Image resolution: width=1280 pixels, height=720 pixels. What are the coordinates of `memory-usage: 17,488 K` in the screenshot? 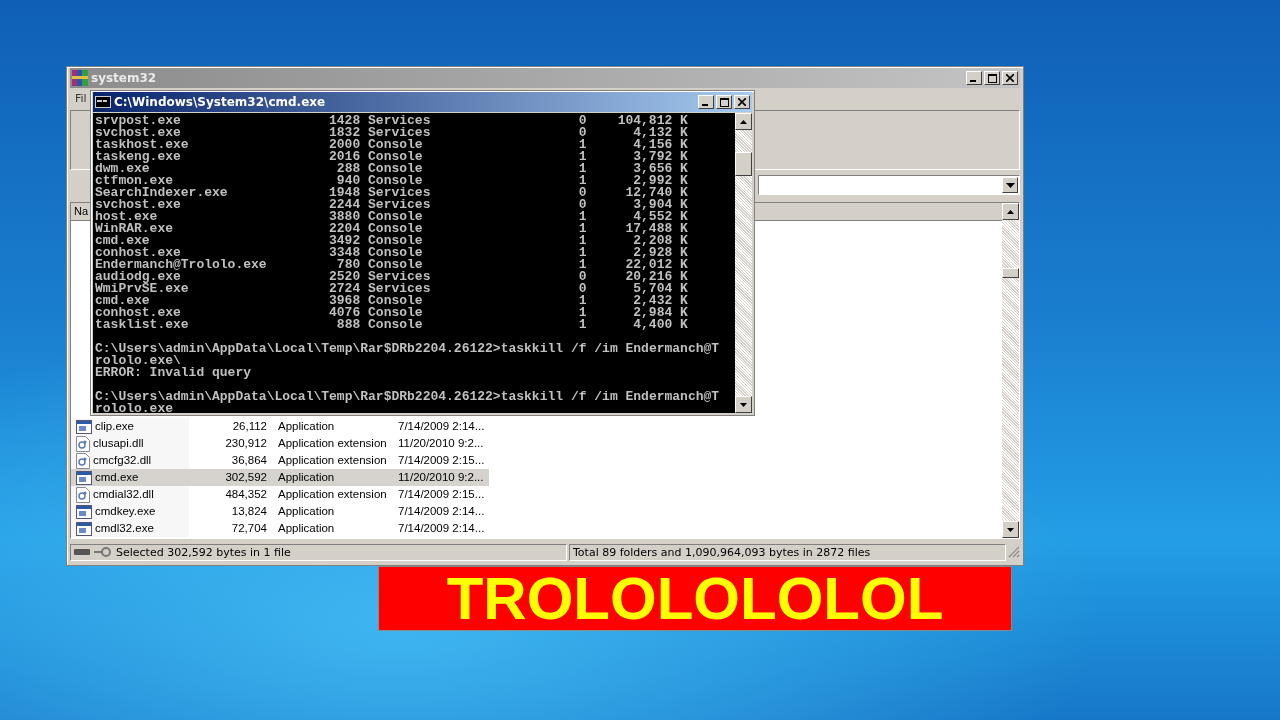 It's located at (656, 229).